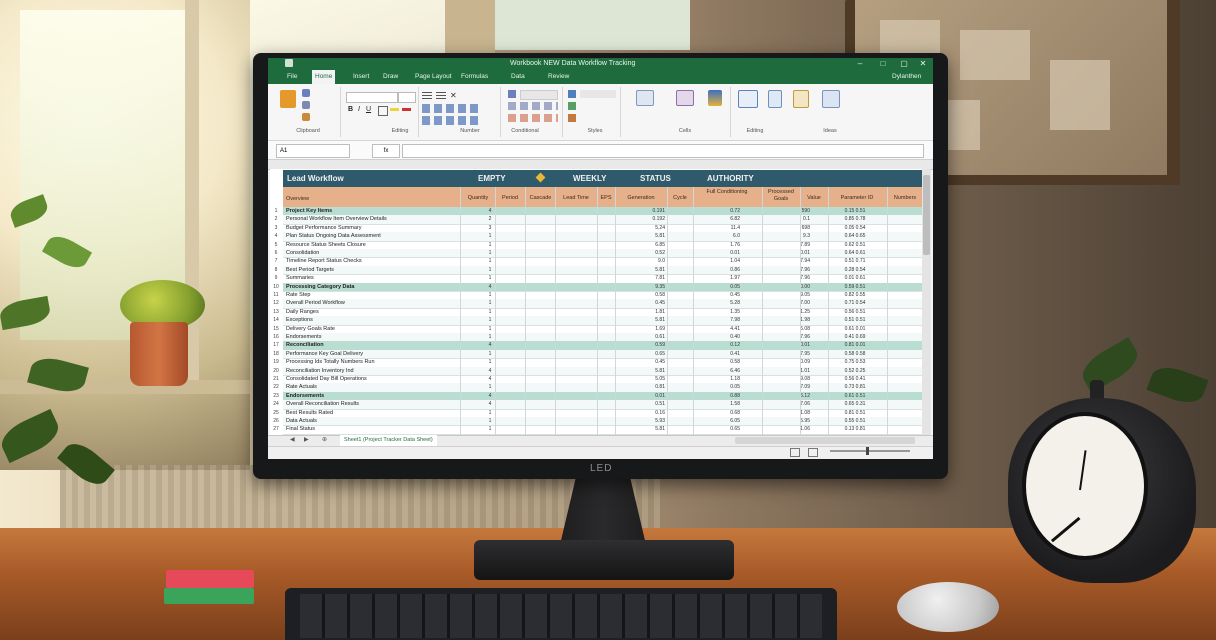 Image resolution: width=1216 pixels, height=640 pixels. What do you see at coordinates (276, 354) in the screenshot?
I see `row-number: 18` at bounding box center [276, 354].